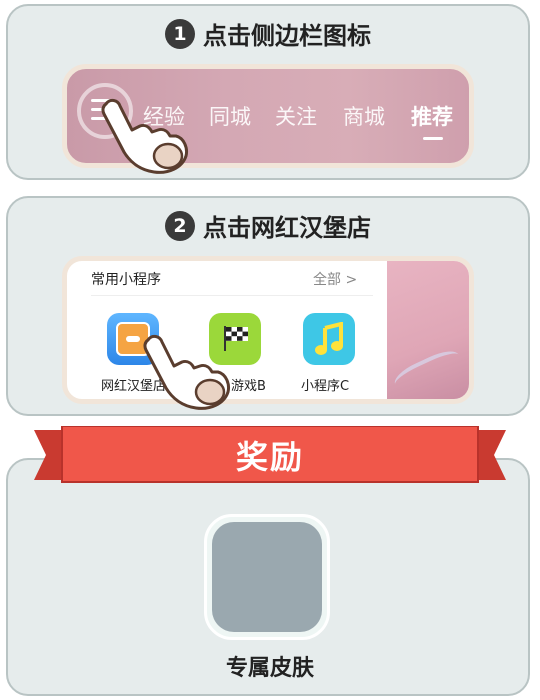  Describe the element at coordinates (428, 330) in the screenshot. I see `background-wallpaper` at that location.